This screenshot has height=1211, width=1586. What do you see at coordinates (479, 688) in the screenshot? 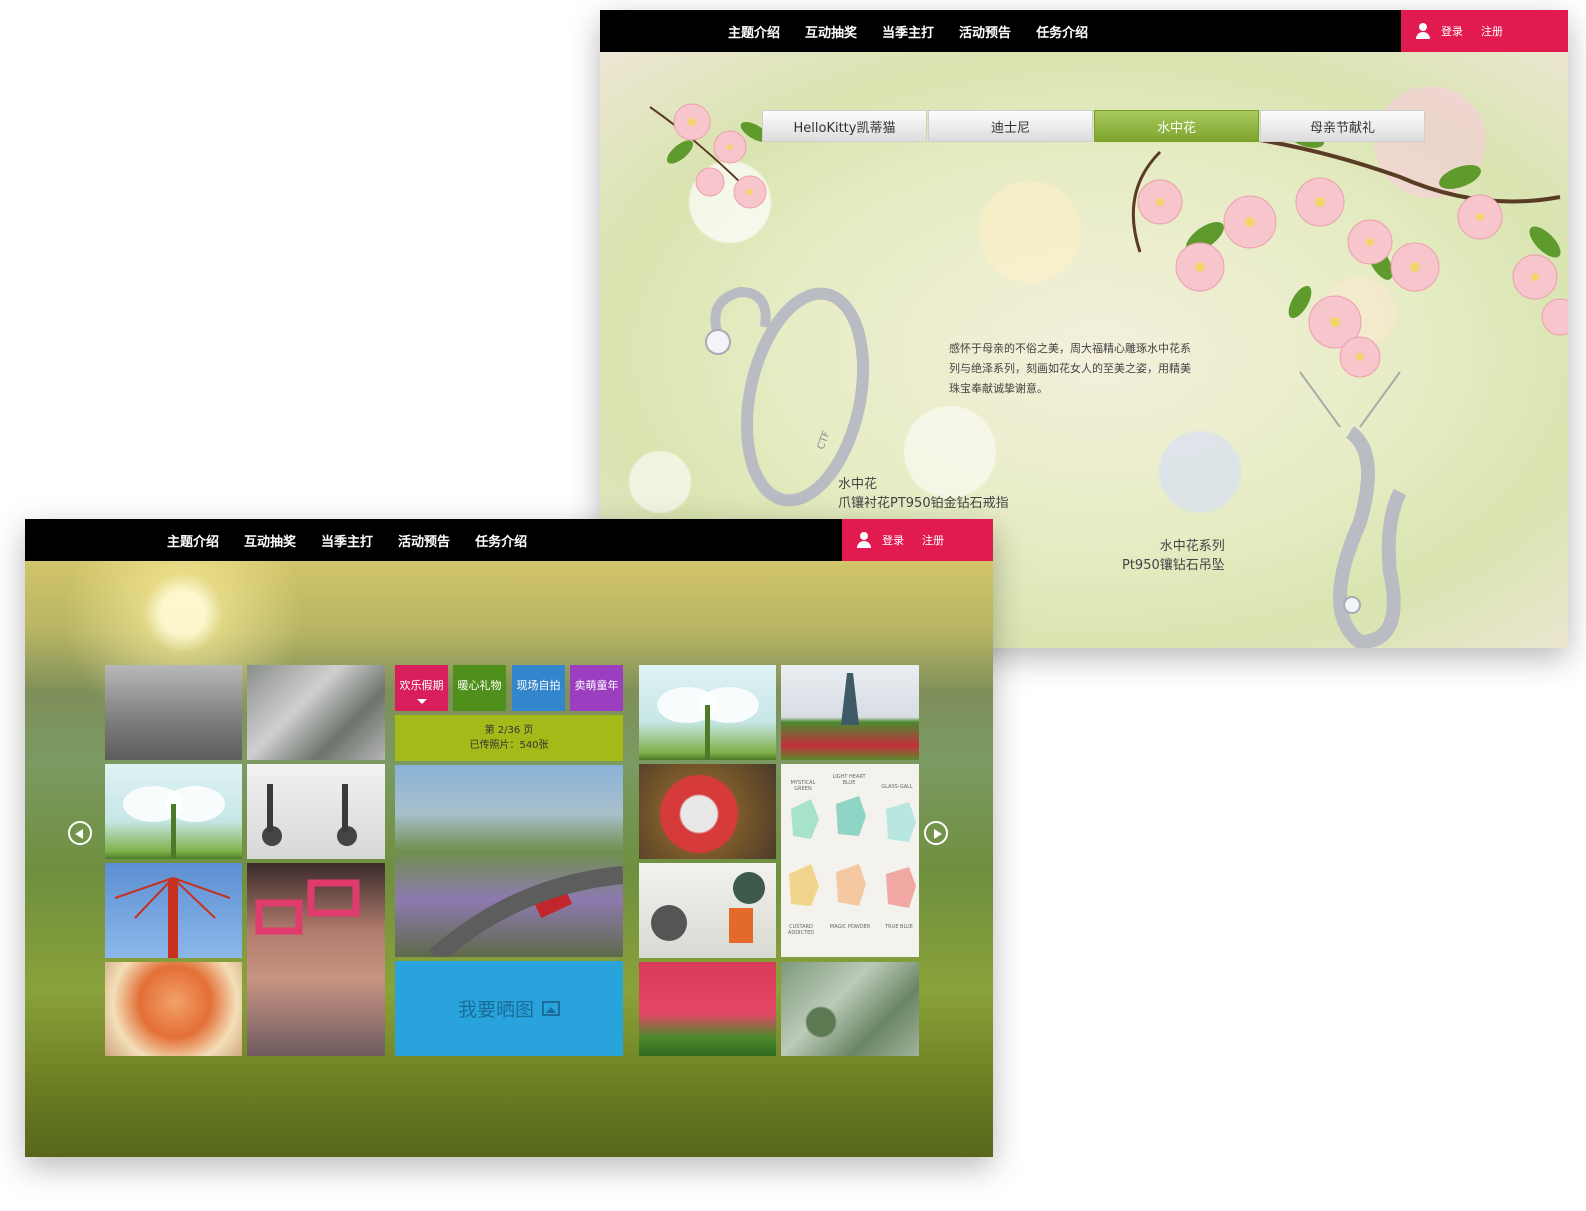
I see `category-tab-gift: 暖心礼物` at bounding box center [479, 688].